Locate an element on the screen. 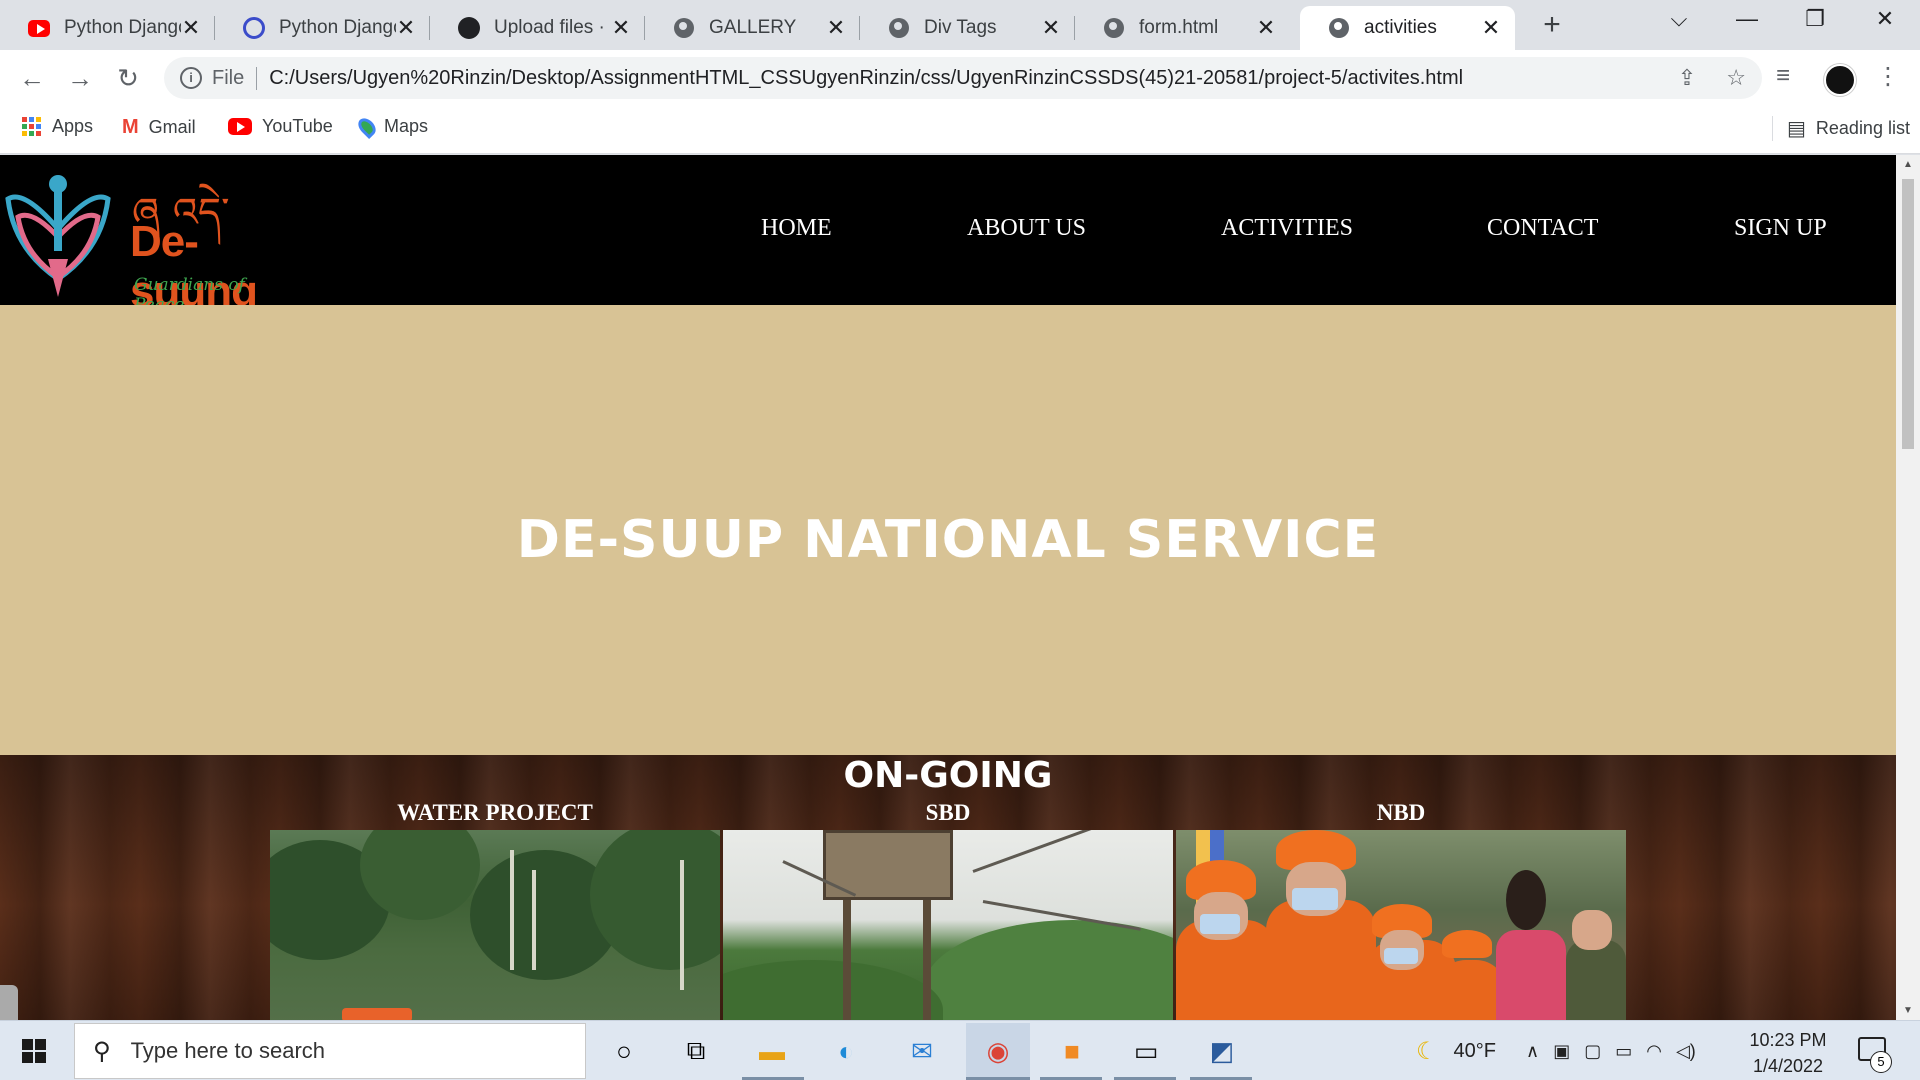  cortana-icon: ○ is located at coordinates (624, 1051).